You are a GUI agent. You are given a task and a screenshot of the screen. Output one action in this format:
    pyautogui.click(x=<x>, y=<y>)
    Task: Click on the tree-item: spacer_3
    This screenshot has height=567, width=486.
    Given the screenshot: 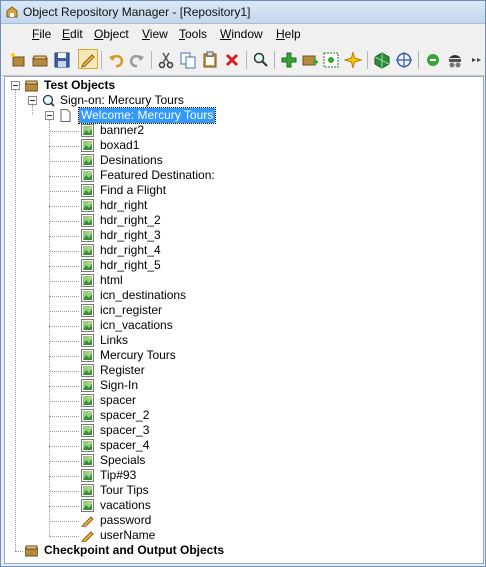 What is the action you would take?
    pyautogui.click(x=192, y=430)
    